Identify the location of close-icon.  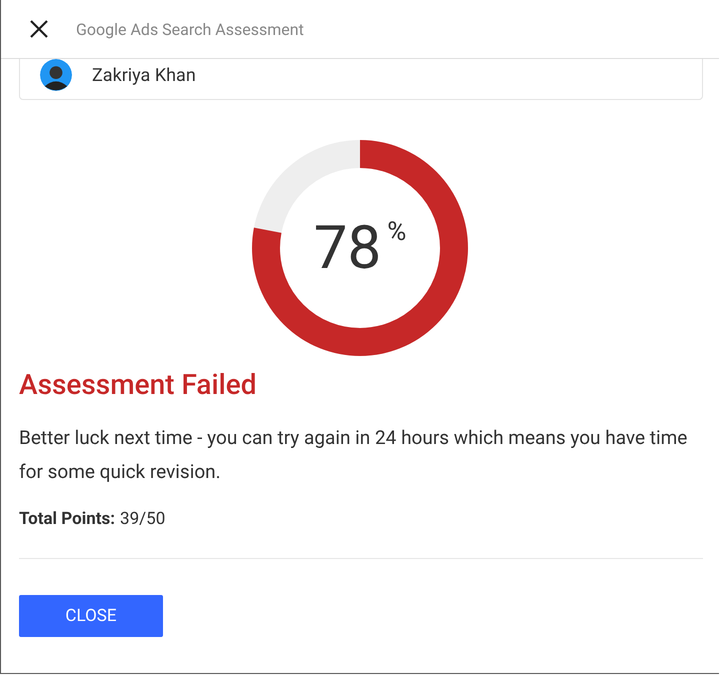
(39, 29).